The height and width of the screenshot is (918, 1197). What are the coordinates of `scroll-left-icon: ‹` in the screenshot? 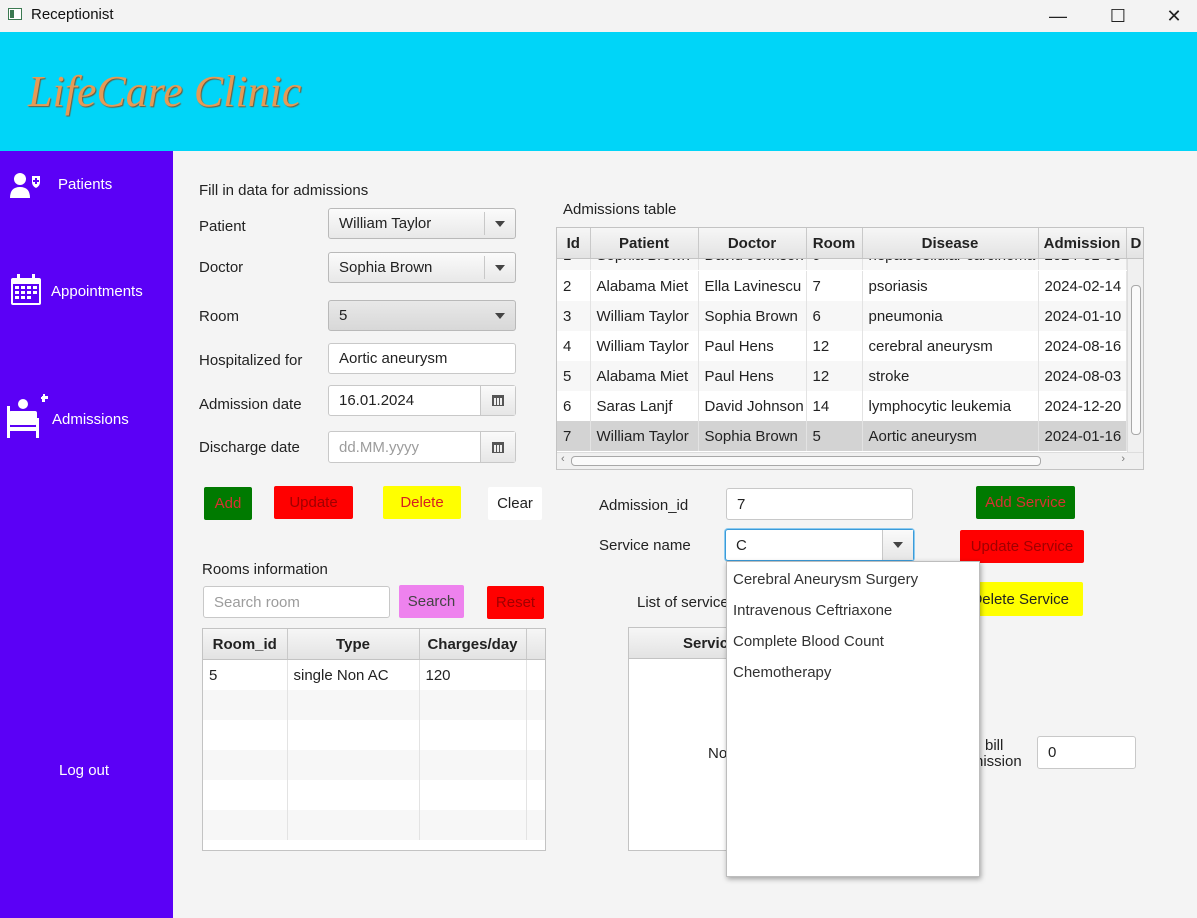 It's located at (563, 459).